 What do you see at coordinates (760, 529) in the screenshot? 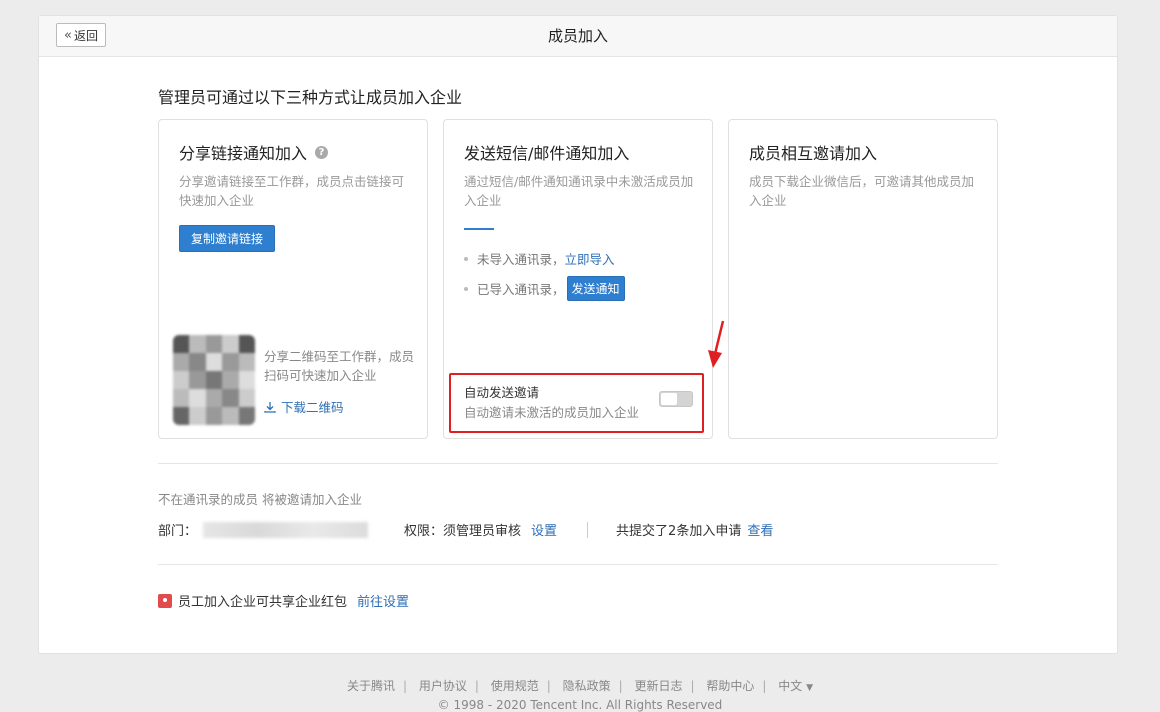
I see `view-applications-link: 查看` at bounding box center [760, 529].